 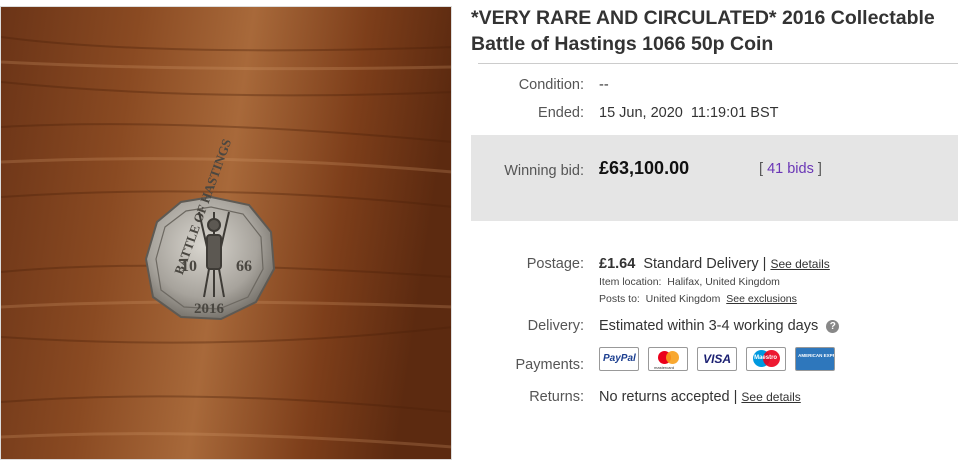 I want to click on amex-icon: AMERICAN EXPRESS, so click(x=815, y=359).